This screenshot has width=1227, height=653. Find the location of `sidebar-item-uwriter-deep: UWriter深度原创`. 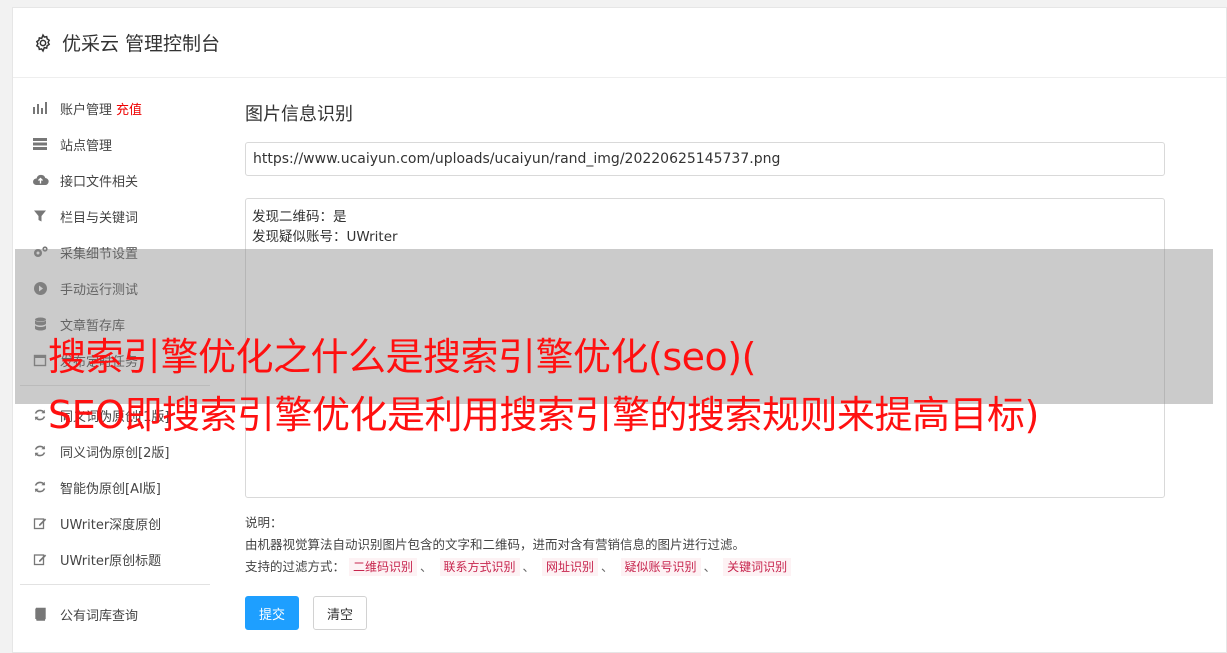

sidebar-item-uwriter-deep: UWriter深度原创 is located at coordinates (115, 523).